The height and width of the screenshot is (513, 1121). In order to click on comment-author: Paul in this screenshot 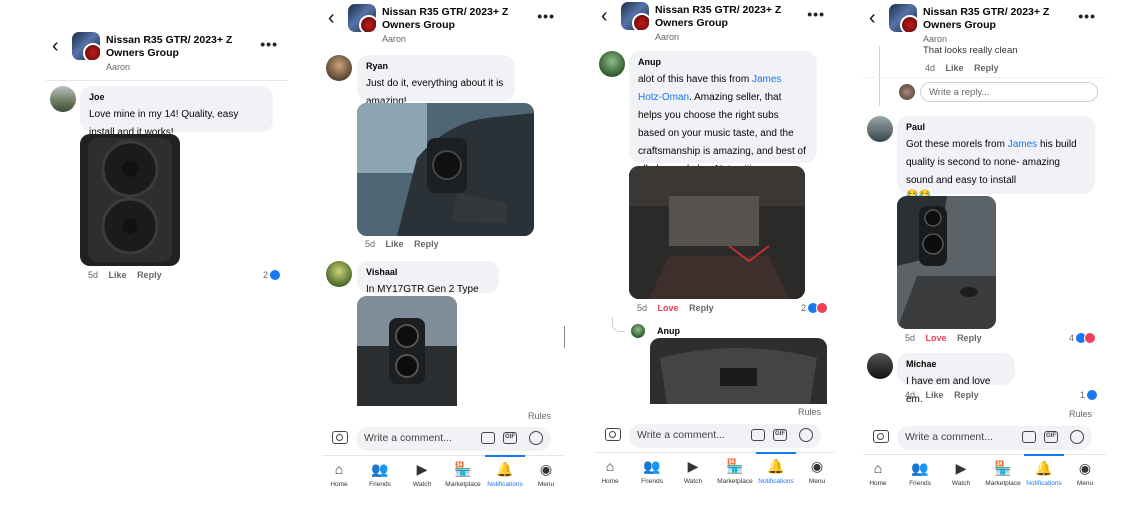, I will do `click(996, 127)`.